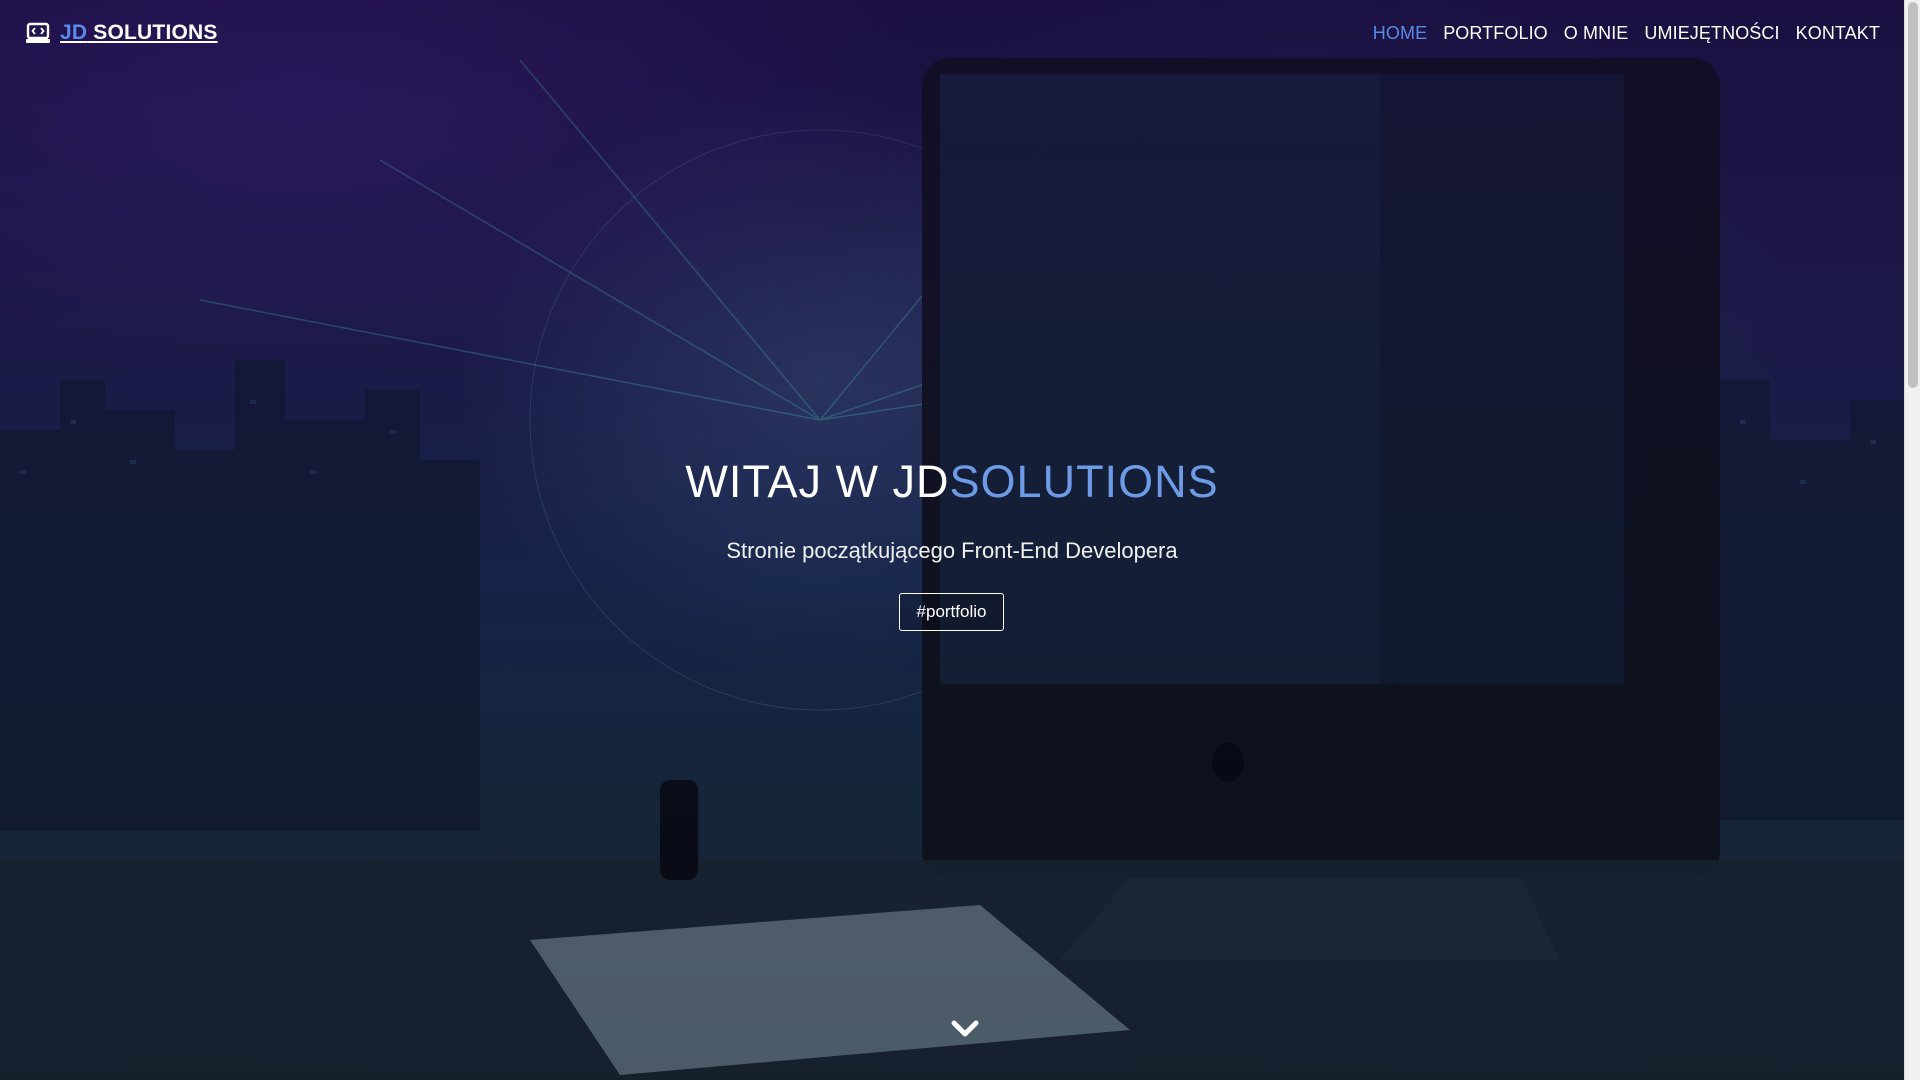 Image resolution: width=1920 pixels, height=1080 pixels. I want to click on scroll-down-button, so click(965, 1029).